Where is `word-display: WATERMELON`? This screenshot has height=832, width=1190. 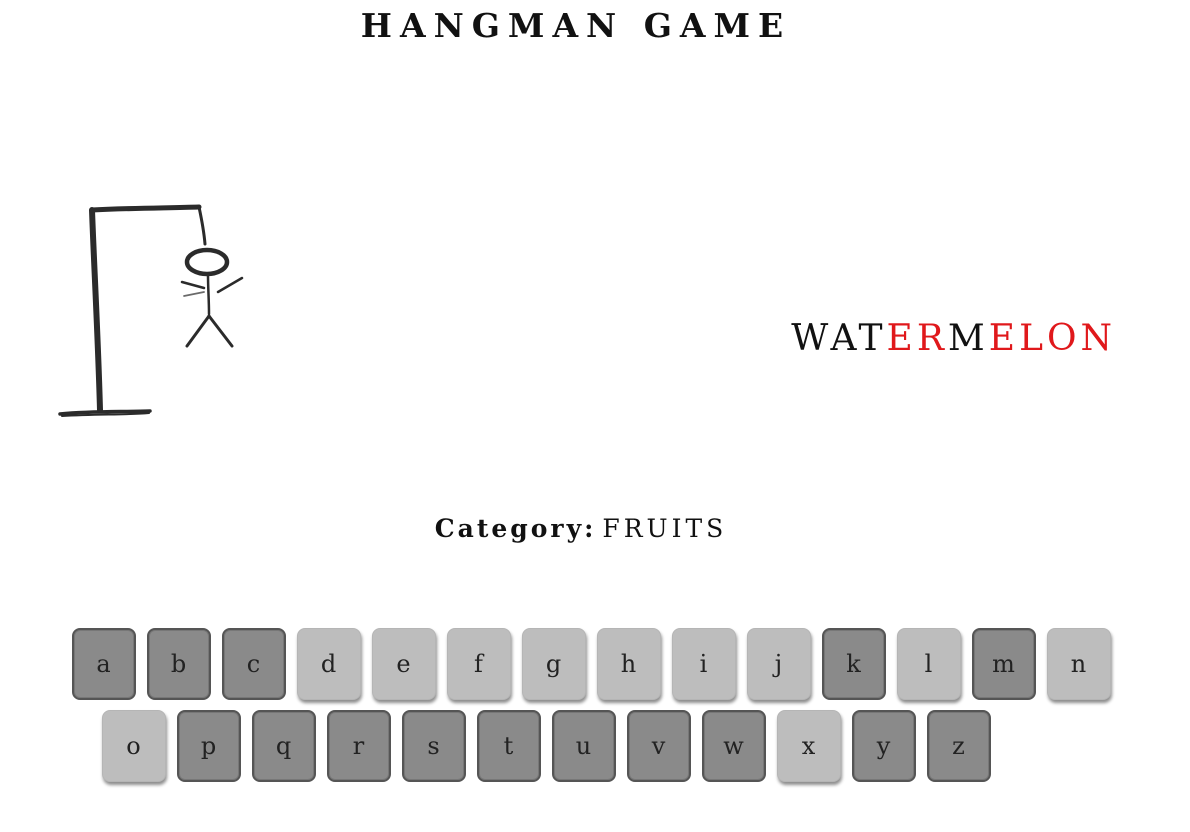
word-display: WATERMELON is located at coordinates (953, 338).